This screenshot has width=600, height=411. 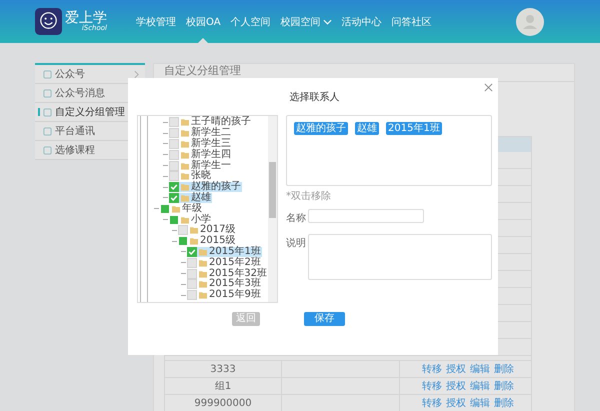 I want to click on tree-node: 2017级, so click(x=207, y=230).